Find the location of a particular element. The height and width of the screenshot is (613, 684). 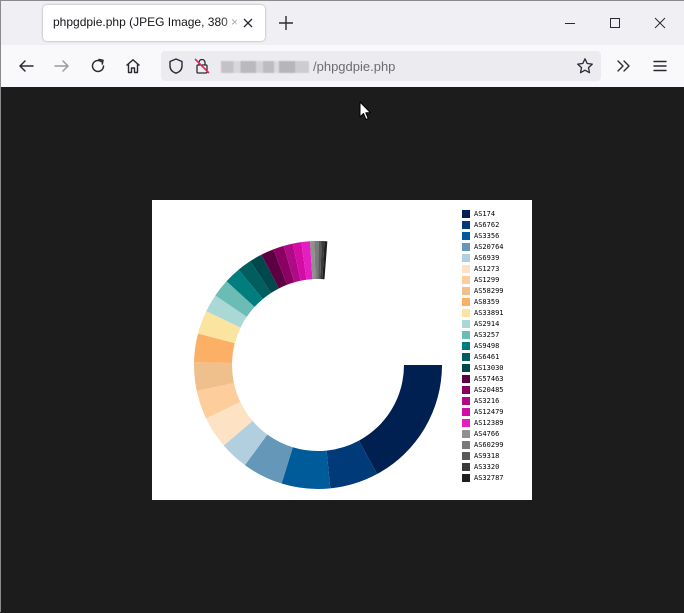

navigation-toolbar: /phpgdpie.php is located at coordinates (342, 66).